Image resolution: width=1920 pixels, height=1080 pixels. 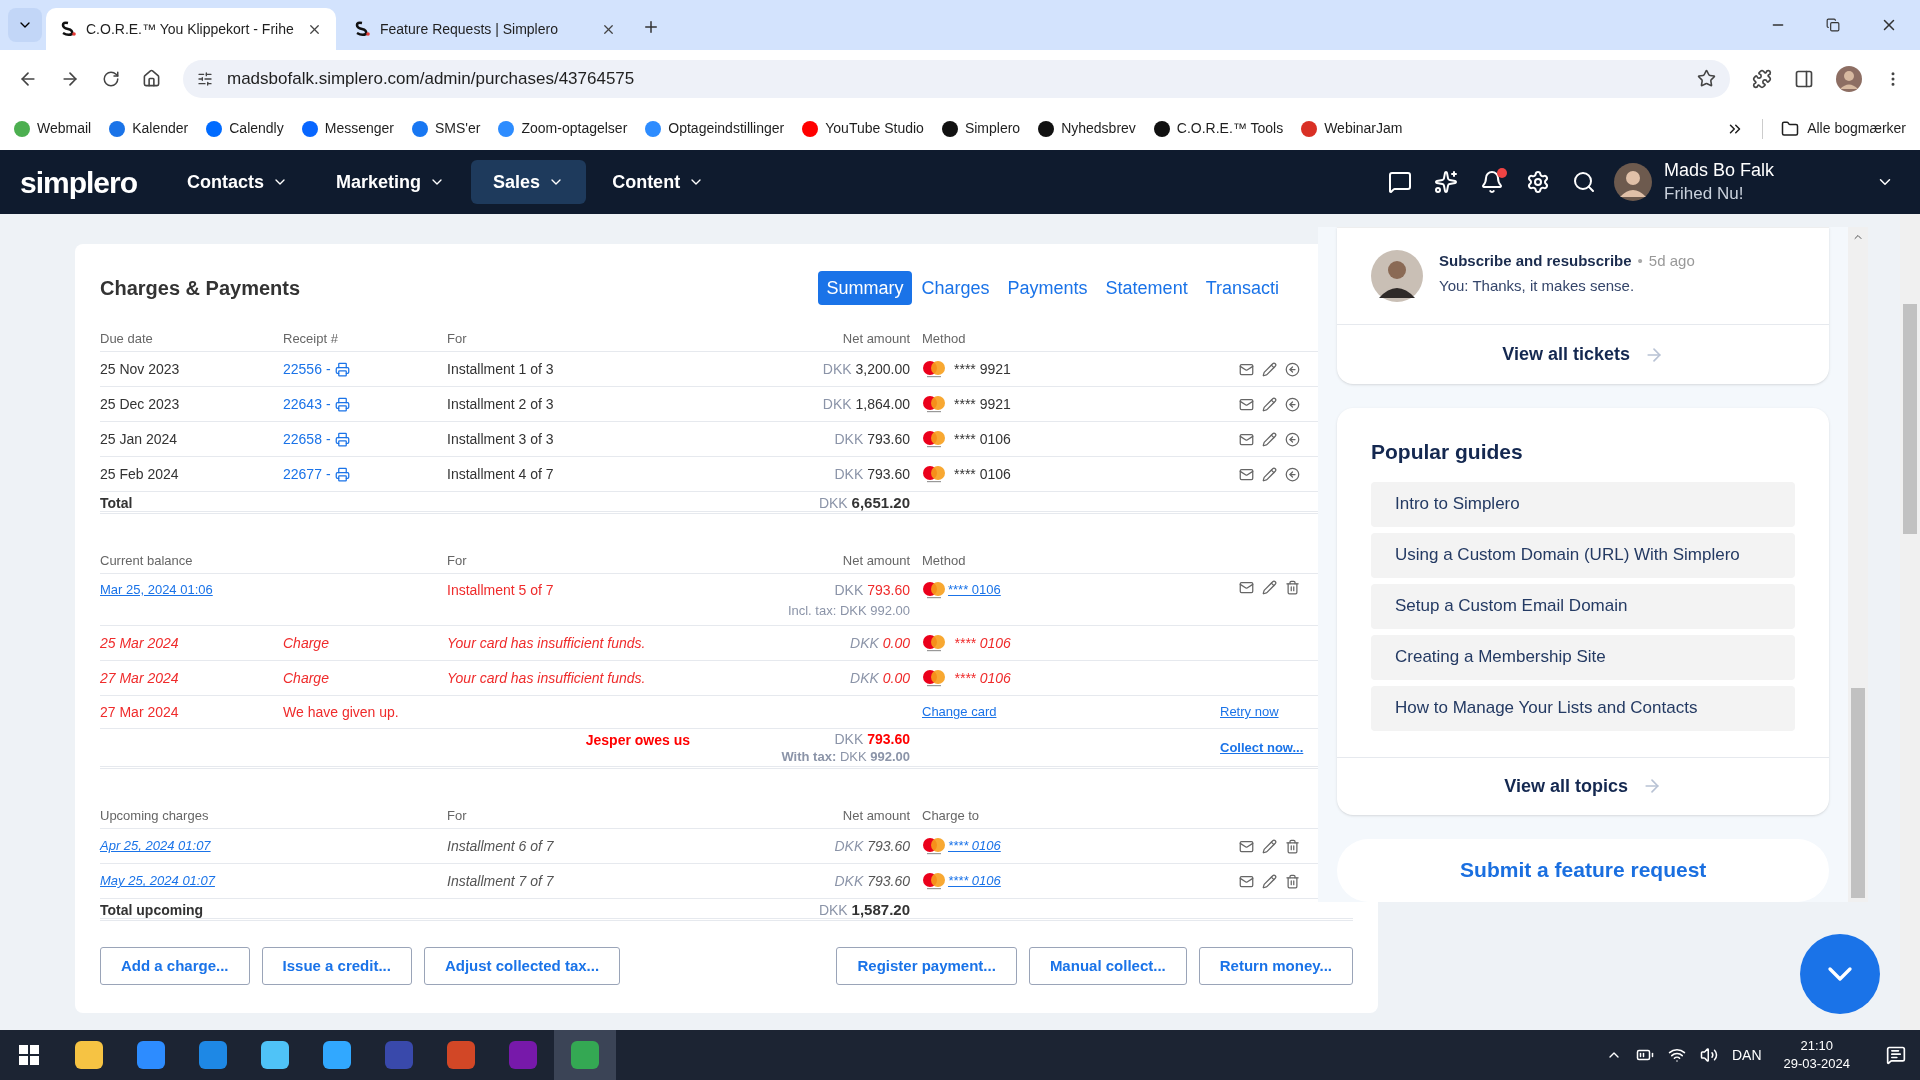 I want to click on guide-link: Creating a Membership Site, so click(x=1583, y=657).